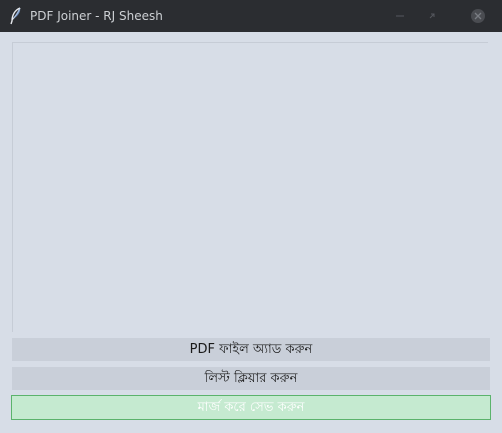  Describe the element at coordinates (251, 407) in the screenshot. I see `merge-save-button: মার্জ করে সেভ করুন` at that location.